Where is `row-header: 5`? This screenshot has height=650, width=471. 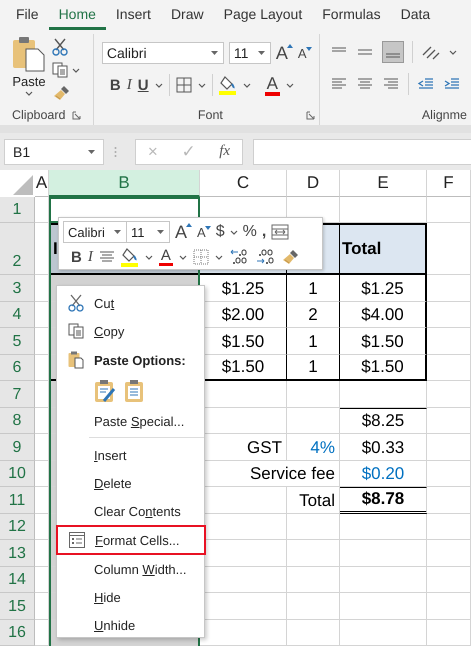
row-header: 5 is located at coordinates (17, 341).